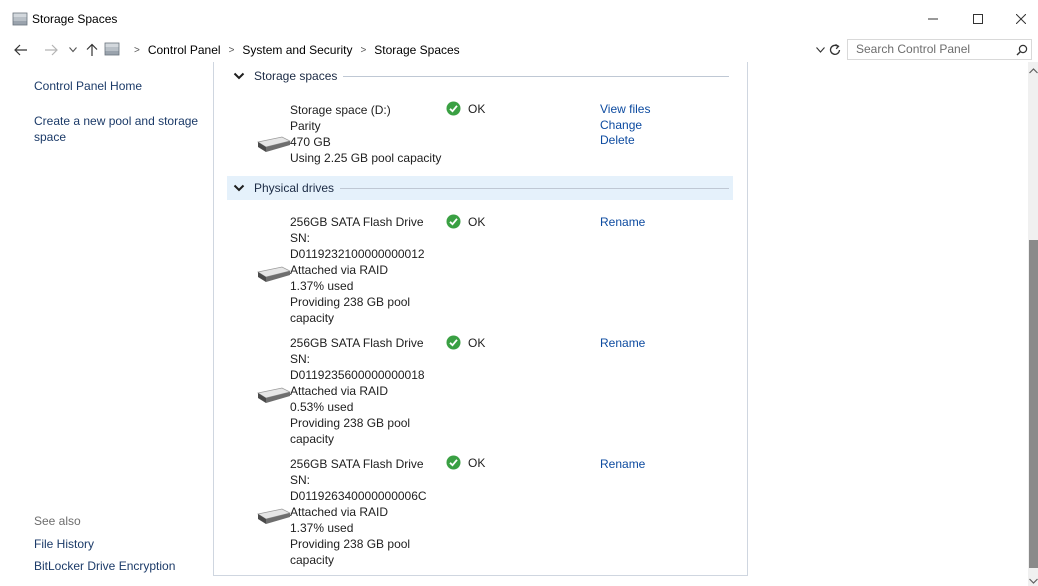  I want to click on change-link: Change, so click(625, 126).